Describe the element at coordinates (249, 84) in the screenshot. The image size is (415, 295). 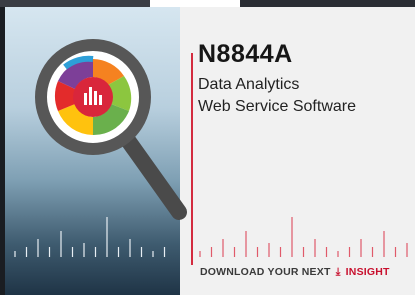
I see `description-line-1: Data Analytics` at that location.